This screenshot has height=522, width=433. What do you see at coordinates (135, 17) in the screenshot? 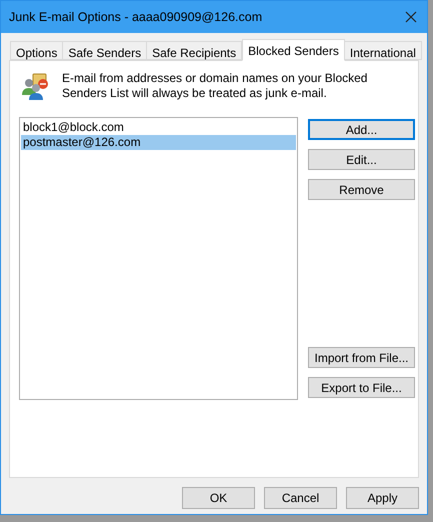
I see `window-title: Junk E-mail Options - aaaa090909@126.com` at bounding box center [135, 17].